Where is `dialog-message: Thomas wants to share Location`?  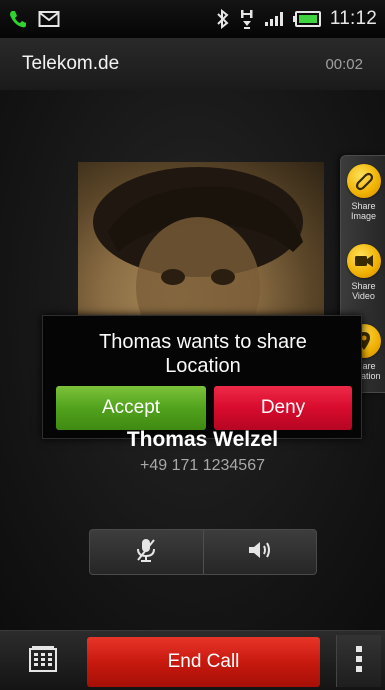
dialog-message: Thomas wants to share Location is located at coordinates (203, 354).